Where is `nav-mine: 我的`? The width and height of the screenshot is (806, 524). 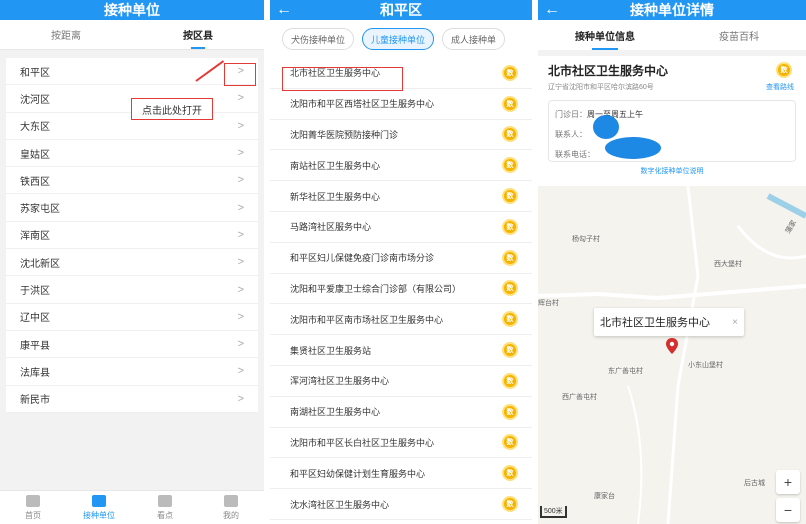
nav-mine: 我的 is located at coordinates (231, 507).